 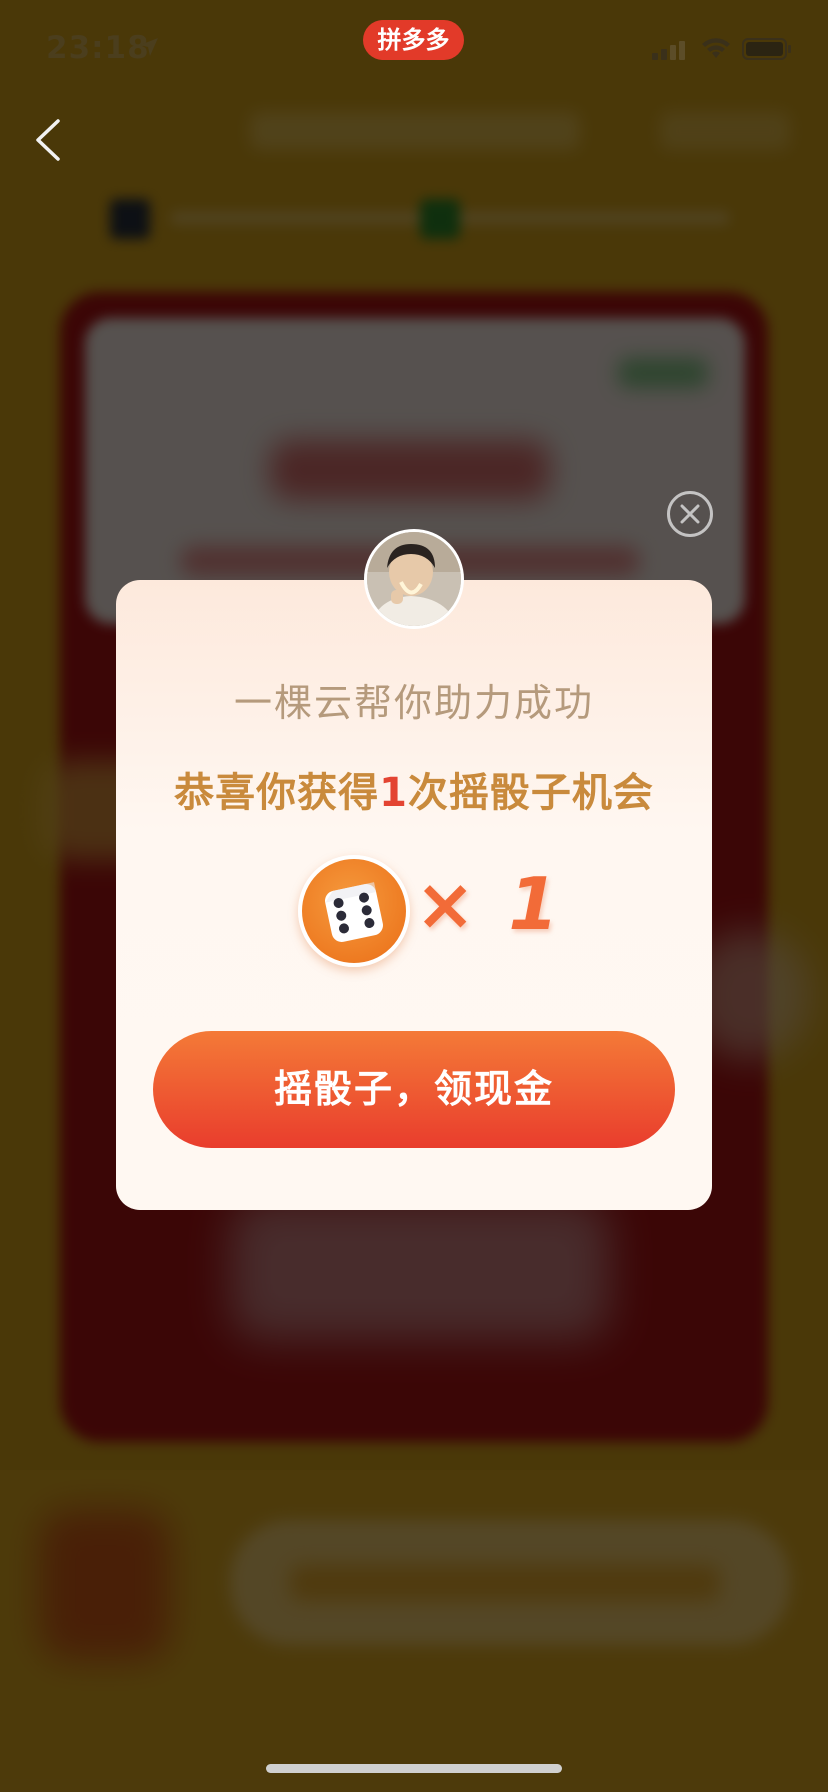 What do you see at coordinates (668, 50) in the screenshot?
I see `signal-icon` at bounding box center [668, 50].